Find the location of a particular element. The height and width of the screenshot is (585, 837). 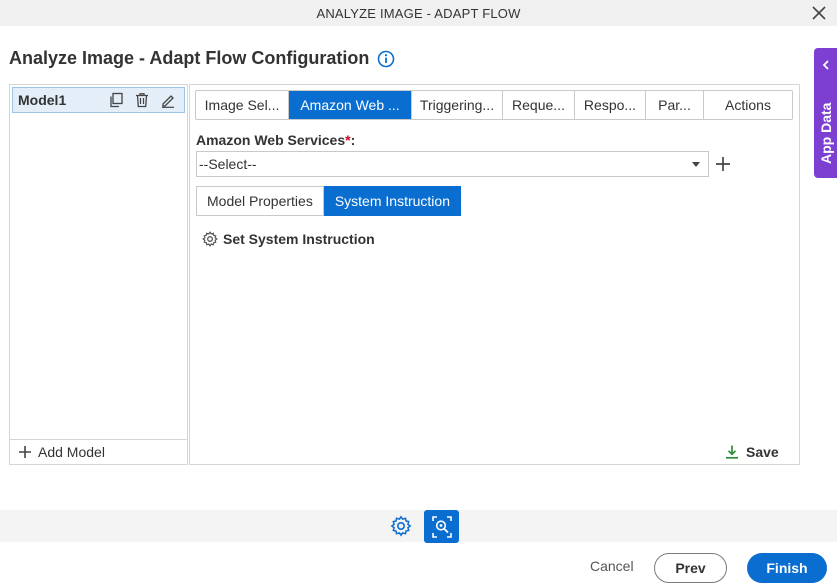

aws-select-value: --Select-- is located at coordinates (228, 164).